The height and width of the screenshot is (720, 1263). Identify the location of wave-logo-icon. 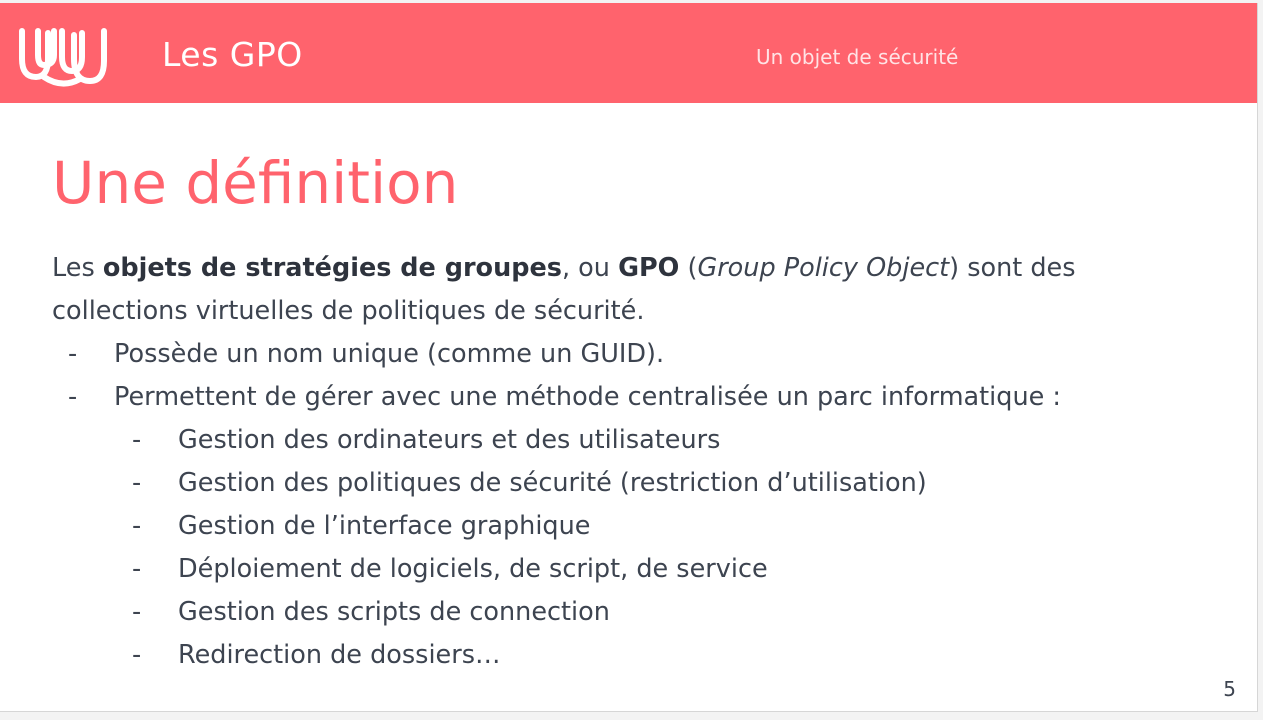
(63, 57).